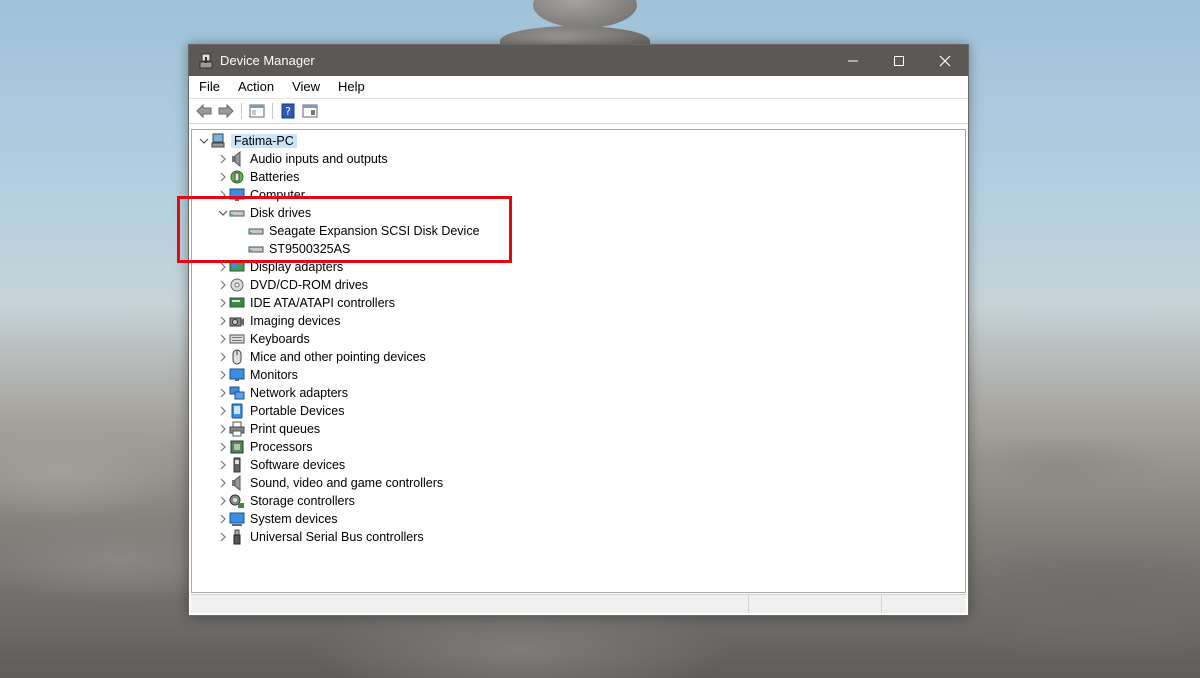 The height and width of the screenshot is (678, 1200). I want to click on tree-item-label: Keyboards, so click(280, 339).